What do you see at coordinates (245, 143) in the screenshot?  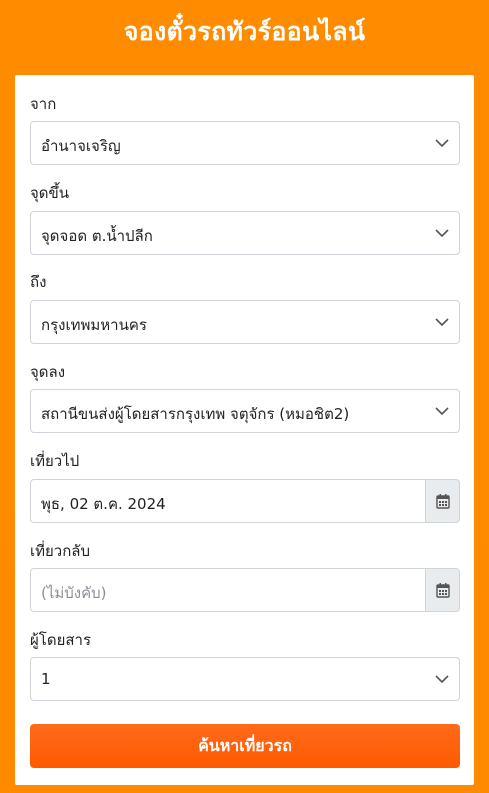 I see `from-select: อำนาจเจริญ` at bounding box center [245, 143].